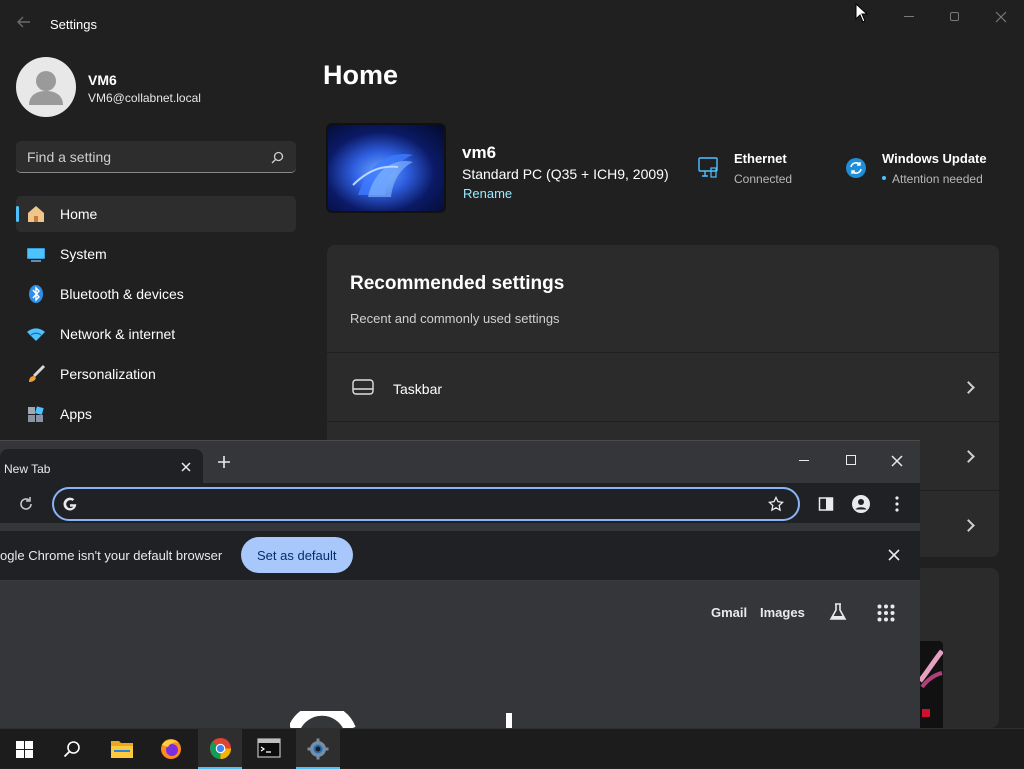  Describe the element at coordinates (897, 504) in the screenshot. I see `kebab-menu-icon` at that location.